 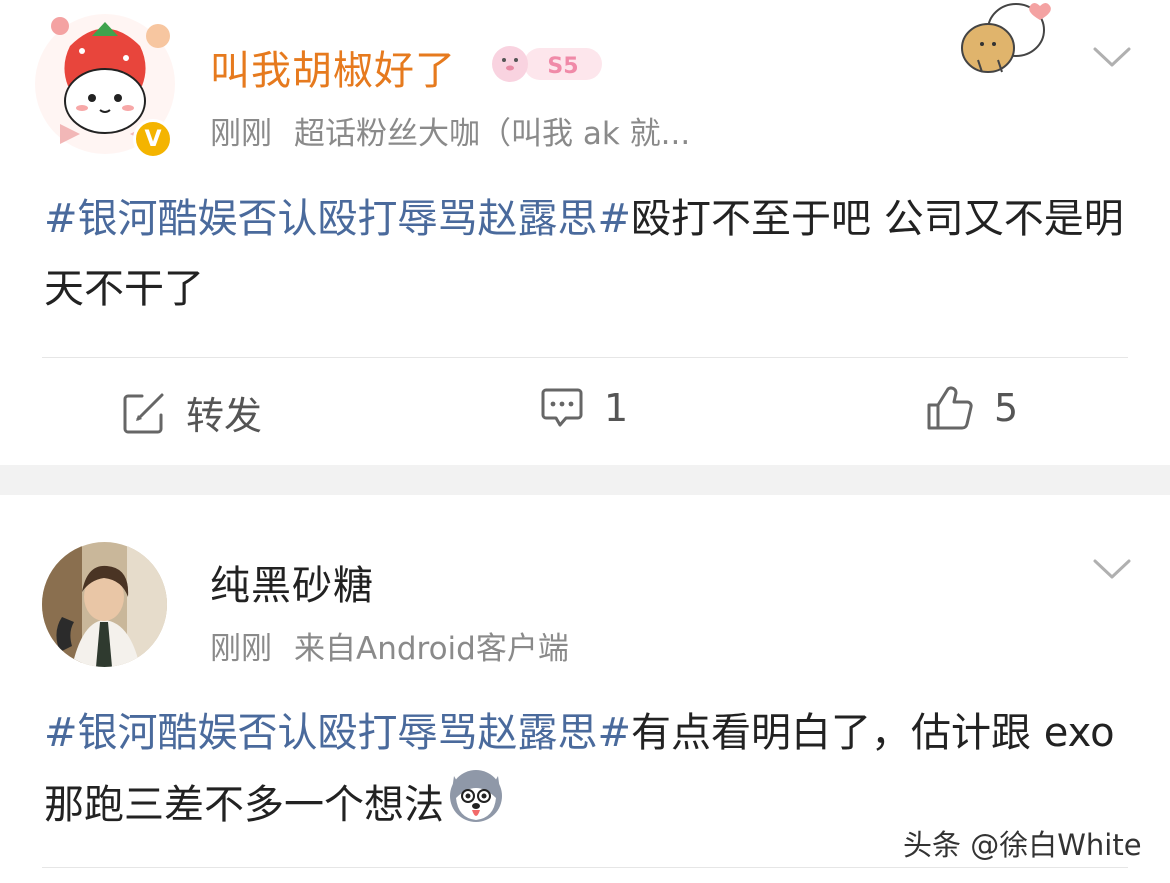 I want to click on like-button: 5, so click(x=972, y=408).